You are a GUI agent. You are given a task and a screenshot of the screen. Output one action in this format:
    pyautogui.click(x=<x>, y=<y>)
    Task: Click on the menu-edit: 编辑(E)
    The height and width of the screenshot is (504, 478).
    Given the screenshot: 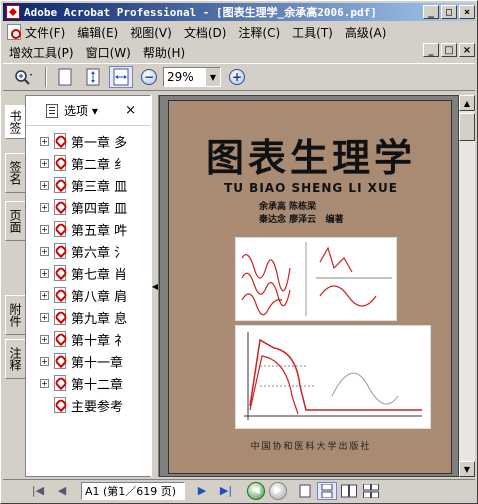 What is the action you would take?
    pyautogui.click(x=97, y=32)
    